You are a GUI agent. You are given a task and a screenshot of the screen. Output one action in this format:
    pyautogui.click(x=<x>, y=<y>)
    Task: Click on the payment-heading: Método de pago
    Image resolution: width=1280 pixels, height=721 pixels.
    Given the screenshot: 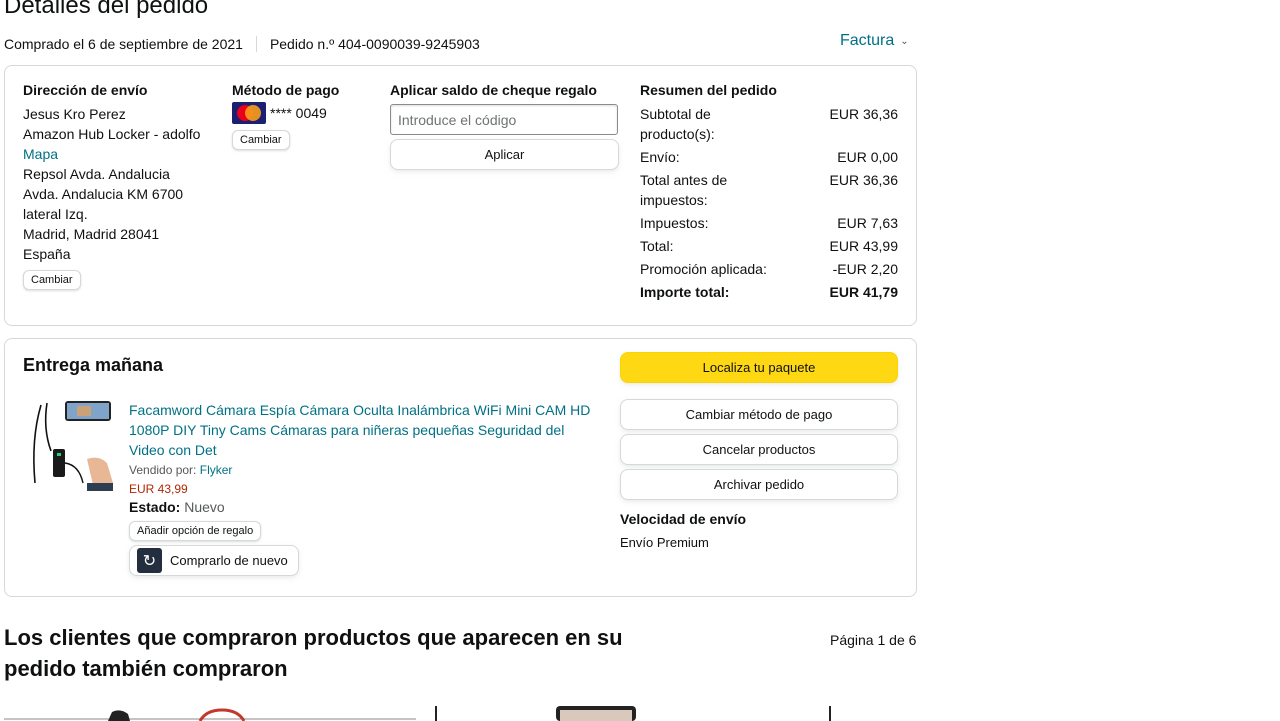 What is the action you would take?
    pyautogui.click(x=286, y=90)
    